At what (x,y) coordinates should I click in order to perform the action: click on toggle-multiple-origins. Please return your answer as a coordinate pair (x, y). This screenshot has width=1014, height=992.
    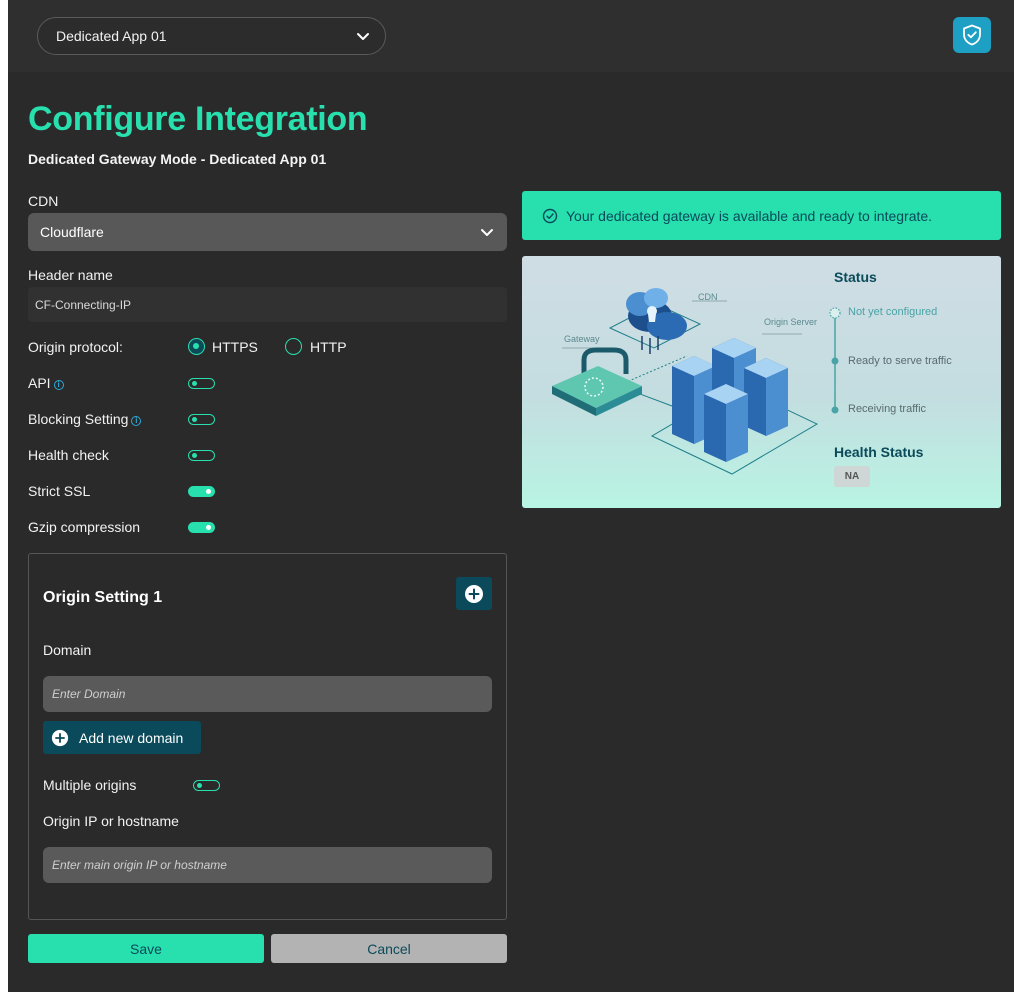
    Looking at the image, I should click on (206, 785).